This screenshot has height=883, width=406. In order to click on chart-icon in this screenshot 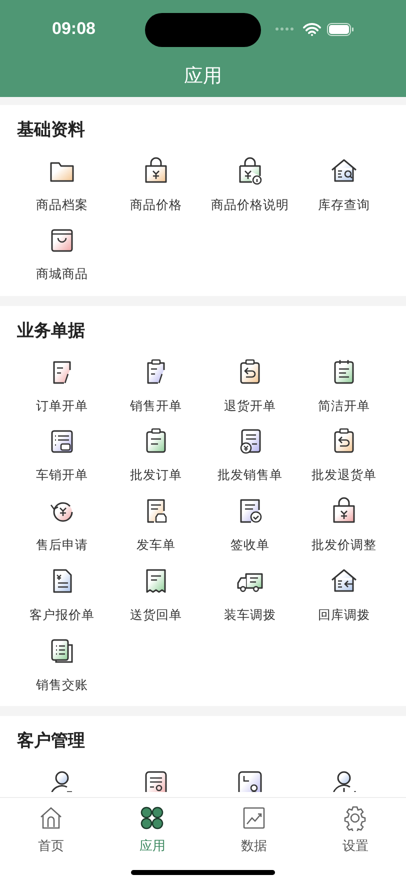, I will do `click(253, 818)`.